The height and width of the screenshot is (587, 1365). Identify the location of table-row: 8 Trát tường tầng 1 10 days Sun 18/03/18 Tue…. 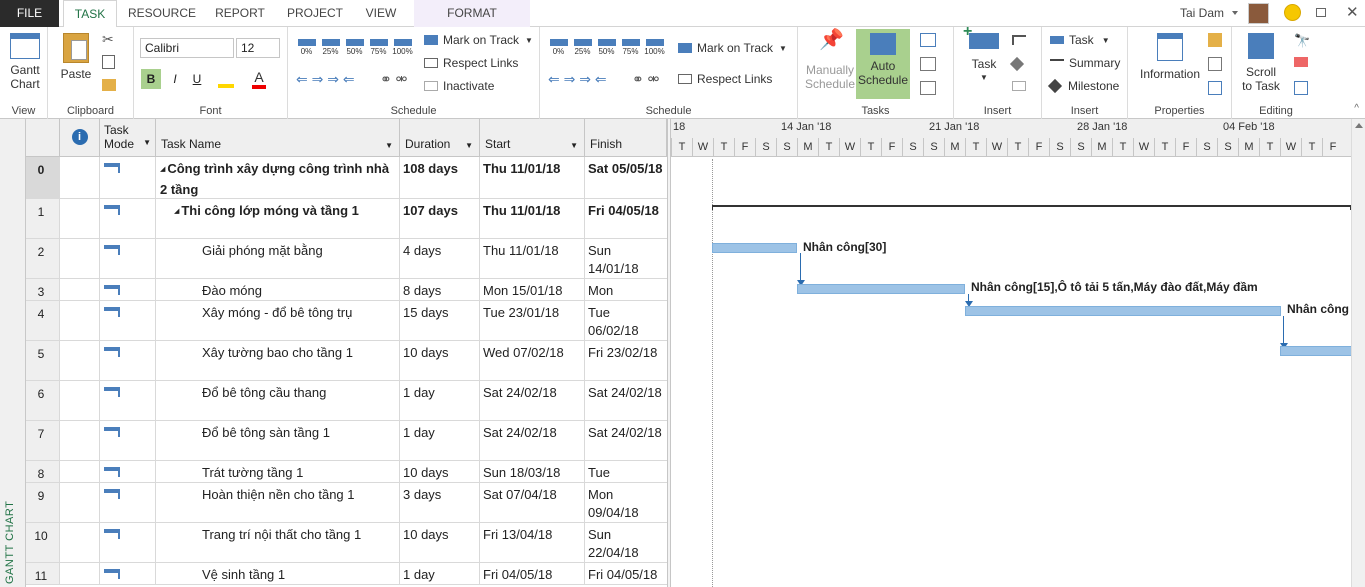
(346, 472).